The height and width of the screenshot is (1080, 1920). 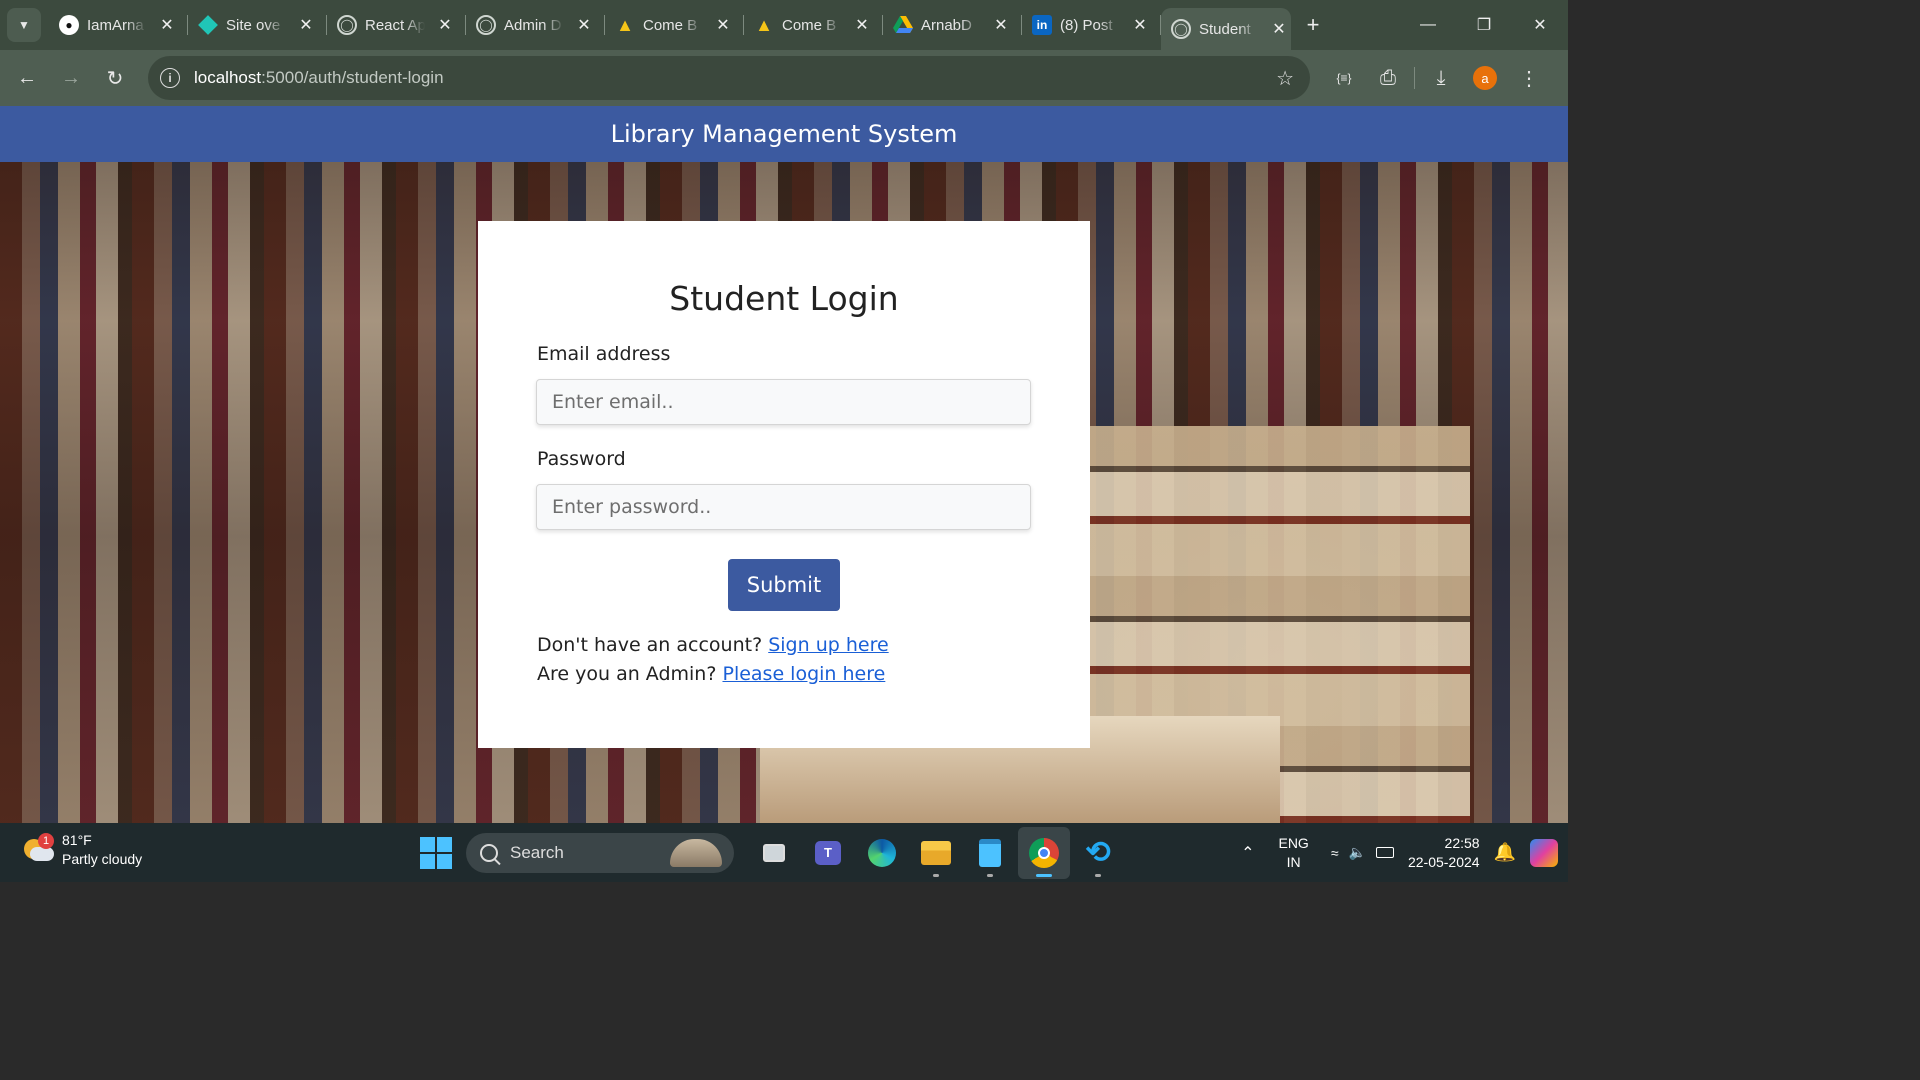 I want to click on search-icon, so click(x=489, y=852).